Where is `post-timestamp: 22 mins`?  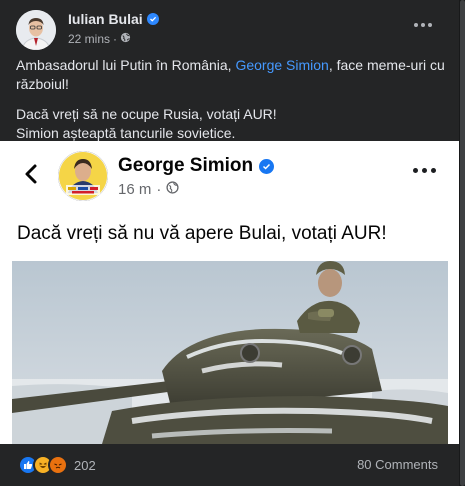 post-timestamp: 22 mins is located at coordinates (89, 39).